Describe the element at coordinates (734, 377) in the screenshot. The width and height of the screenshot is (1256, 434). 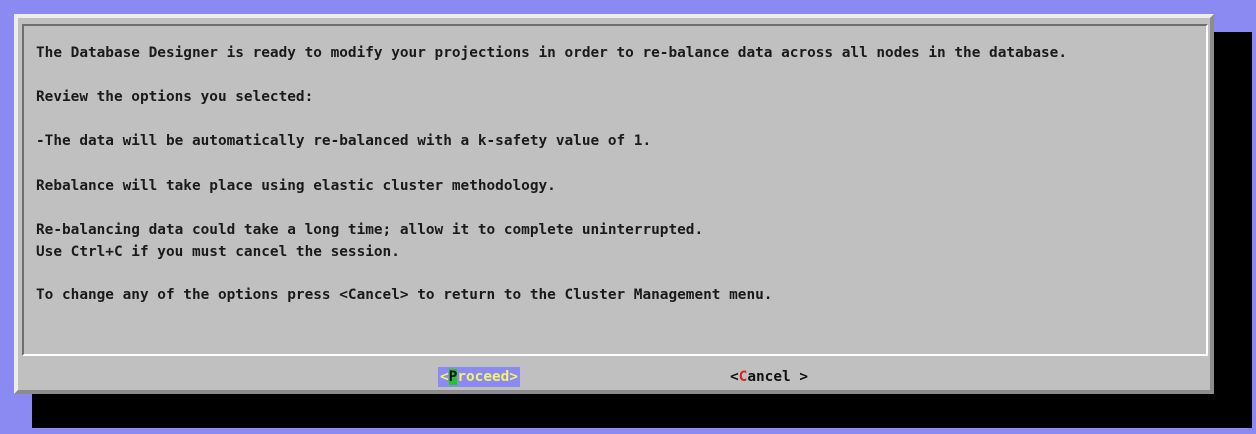
I see `cancel-open-bracket: <` at that location.